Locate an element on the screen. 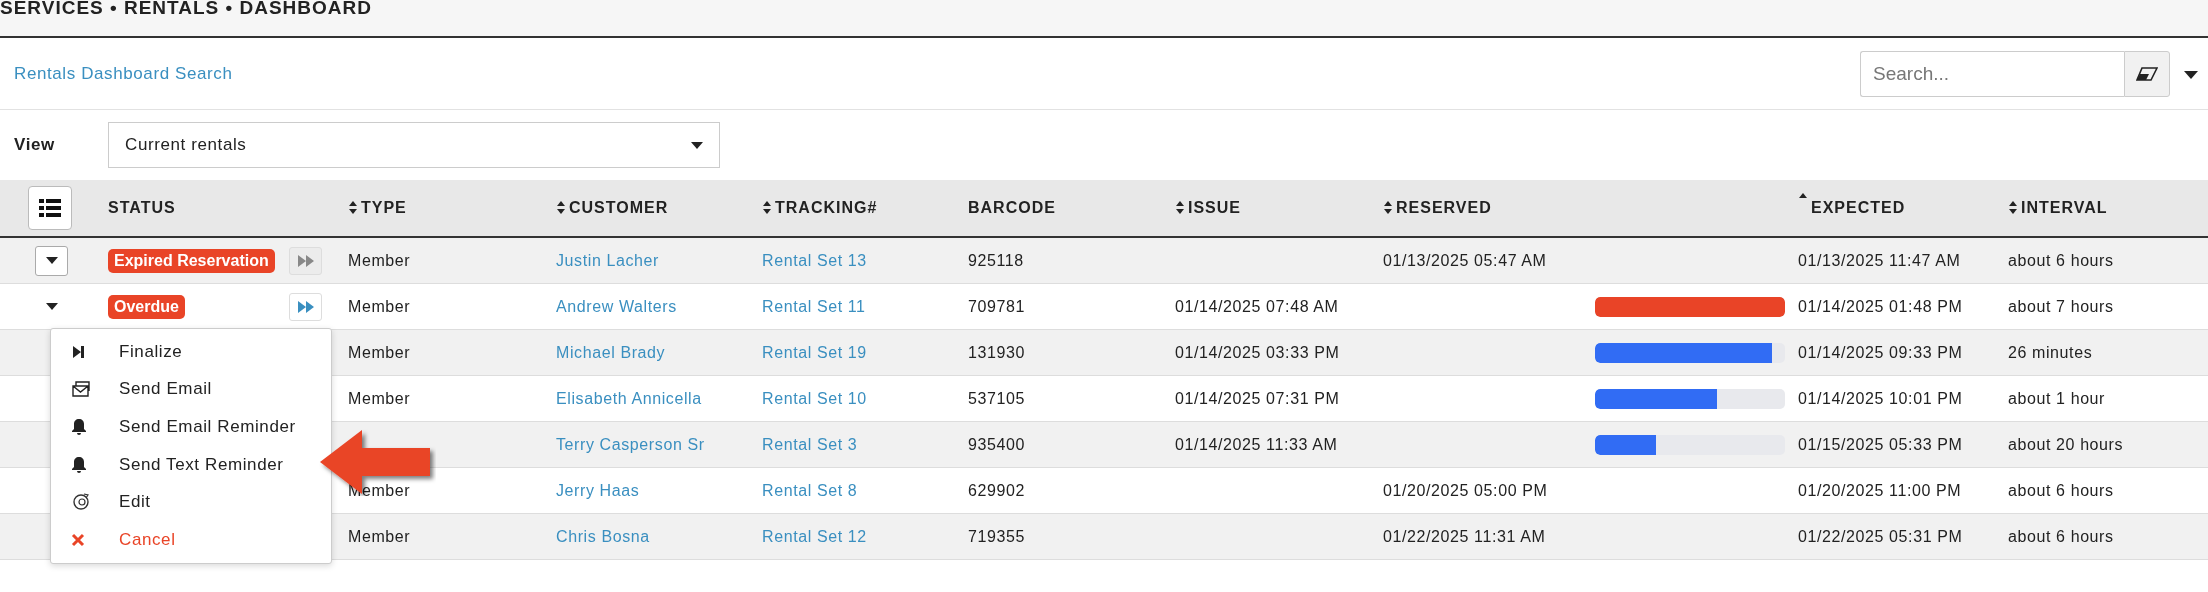 Image resolution: width=2208 pixels, height=592 pixels. tracking-link: Rental Set 11 is located at coordinates (814, 306).